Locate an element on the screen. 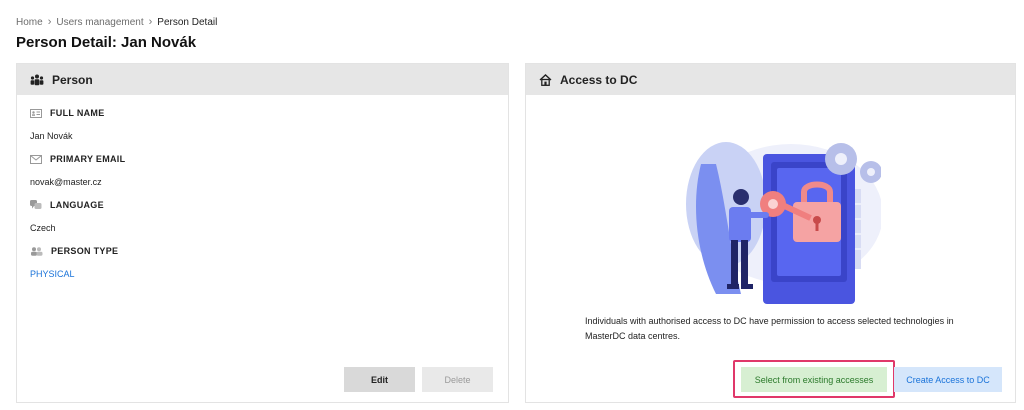 This screenshot has height=410, width=1024. person-card-header: Person is located at coordinates (262, 79).